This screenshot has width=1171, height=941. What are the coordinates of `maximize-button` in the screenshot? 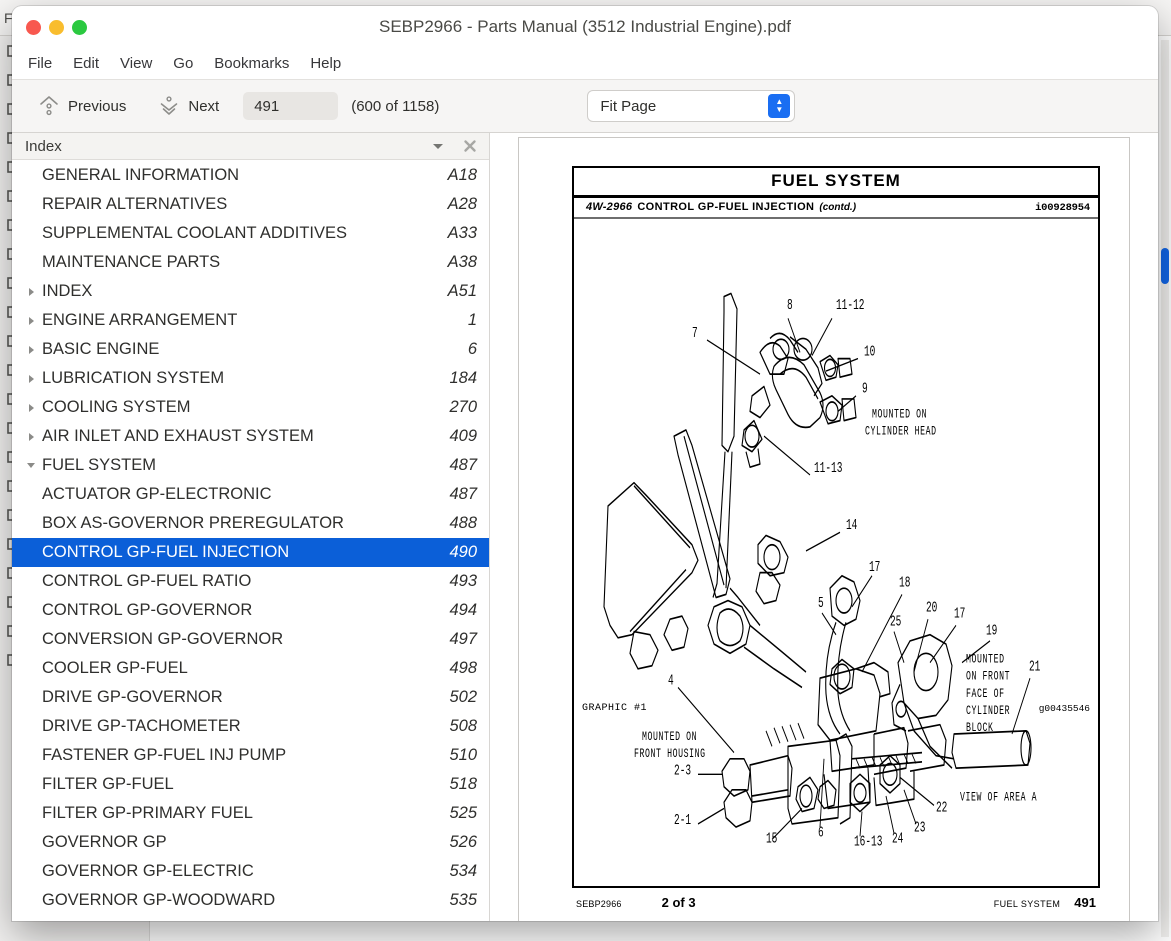 It's located at (79, 27).